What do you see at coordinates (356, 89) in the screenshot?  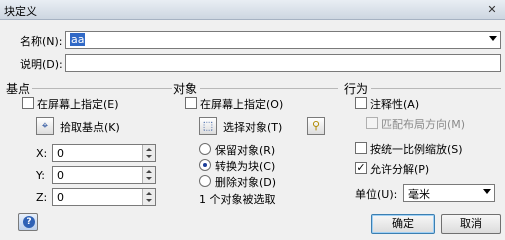 I see `behavior-section-title: 行为` at bounding box center [356, 89].